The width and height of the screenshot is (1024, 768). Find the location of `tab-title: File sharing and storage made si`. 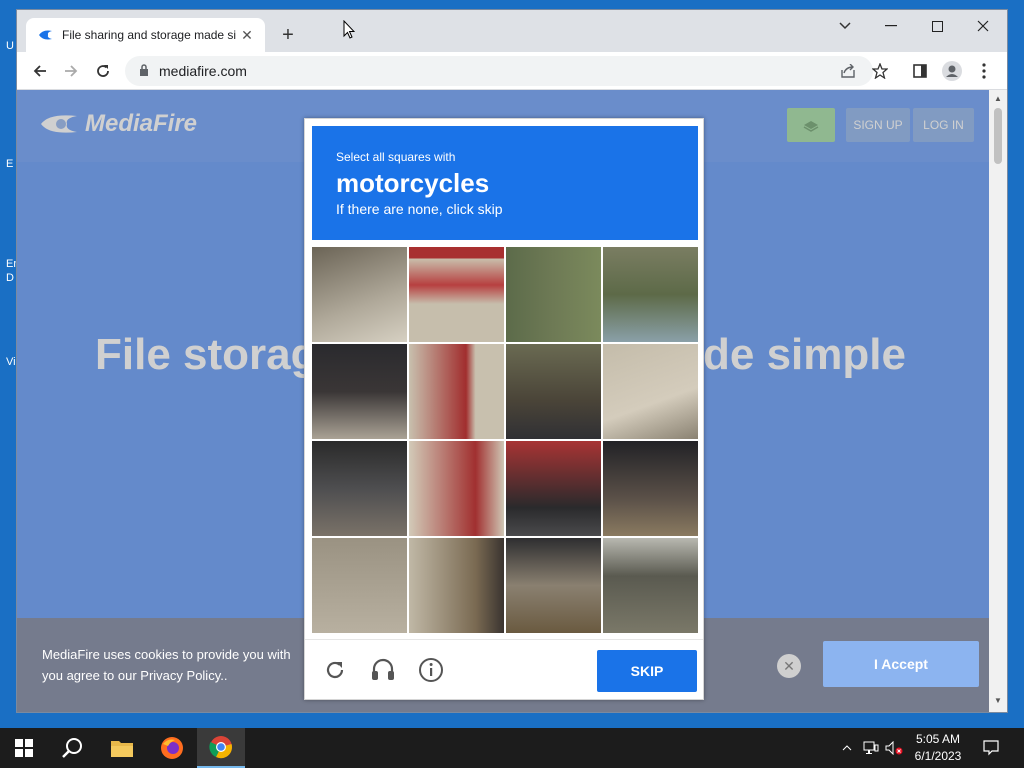

tab-title: File sharing and storage made si is located at coordinates (149, 35).